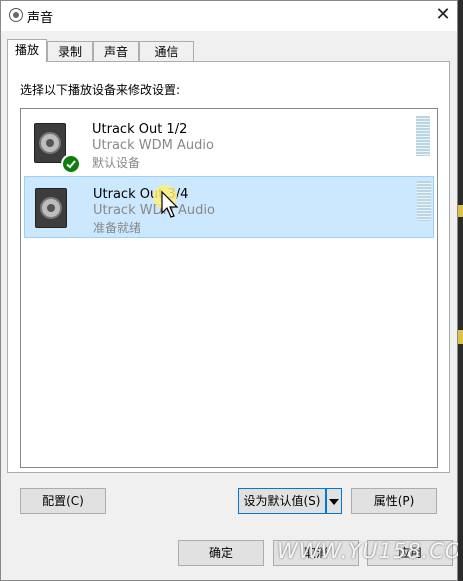 The image size is (463, 581). I want to click on tab-playback: 播放, so click(27, 50).